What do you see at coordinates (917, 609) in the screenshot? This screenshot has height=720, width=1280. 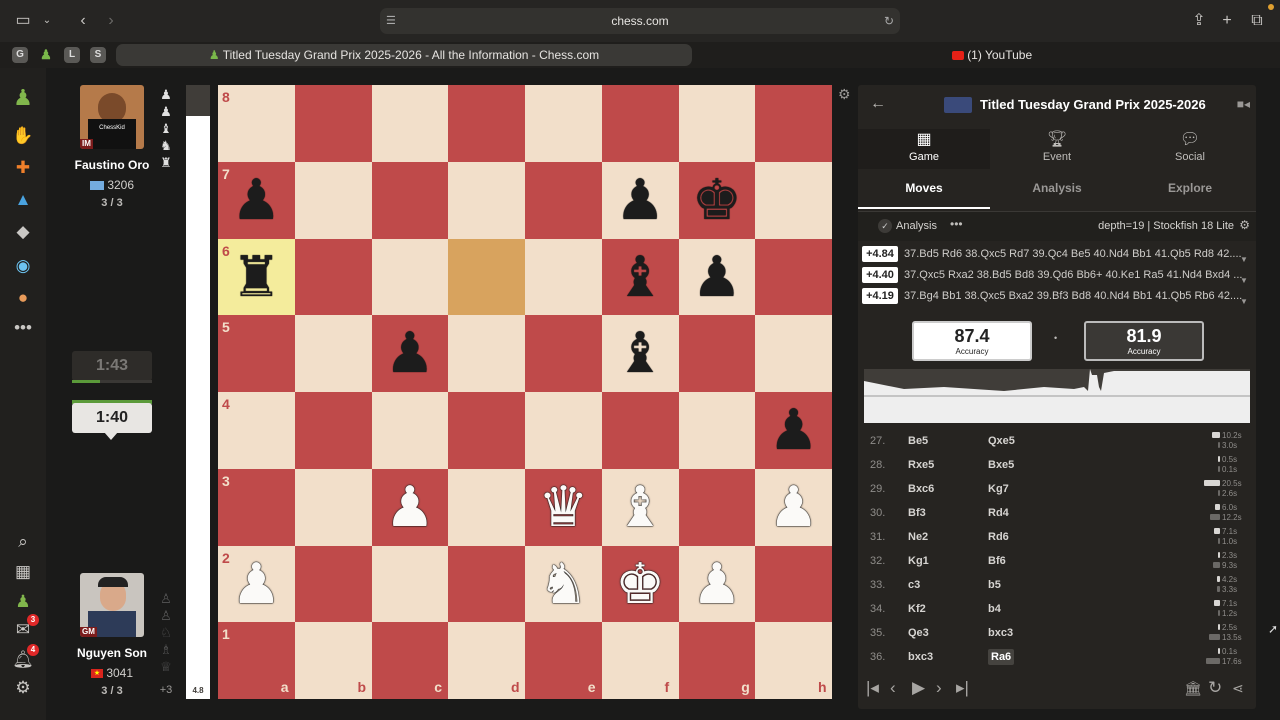 I see `white-move: Kf2` at bounding box center [917, 609].